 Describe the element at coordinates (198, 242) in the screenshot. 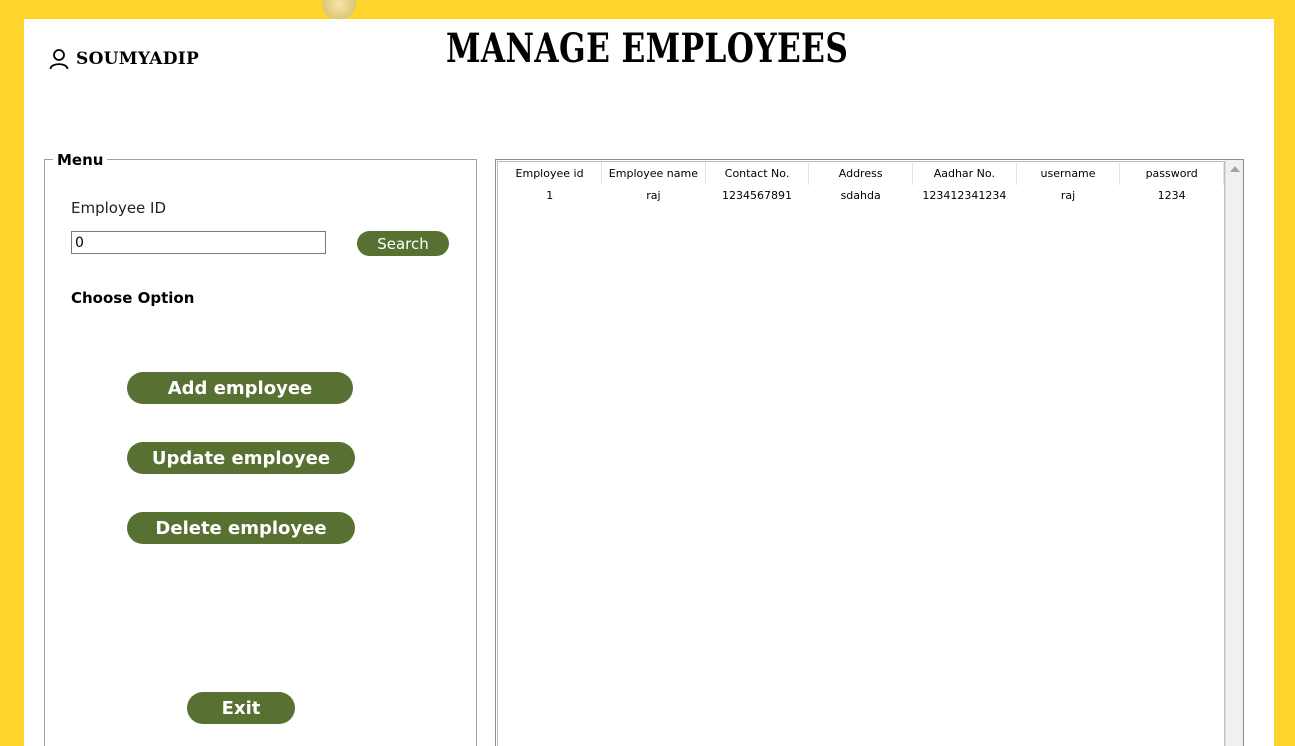

I see `employee-id-input` at that location.